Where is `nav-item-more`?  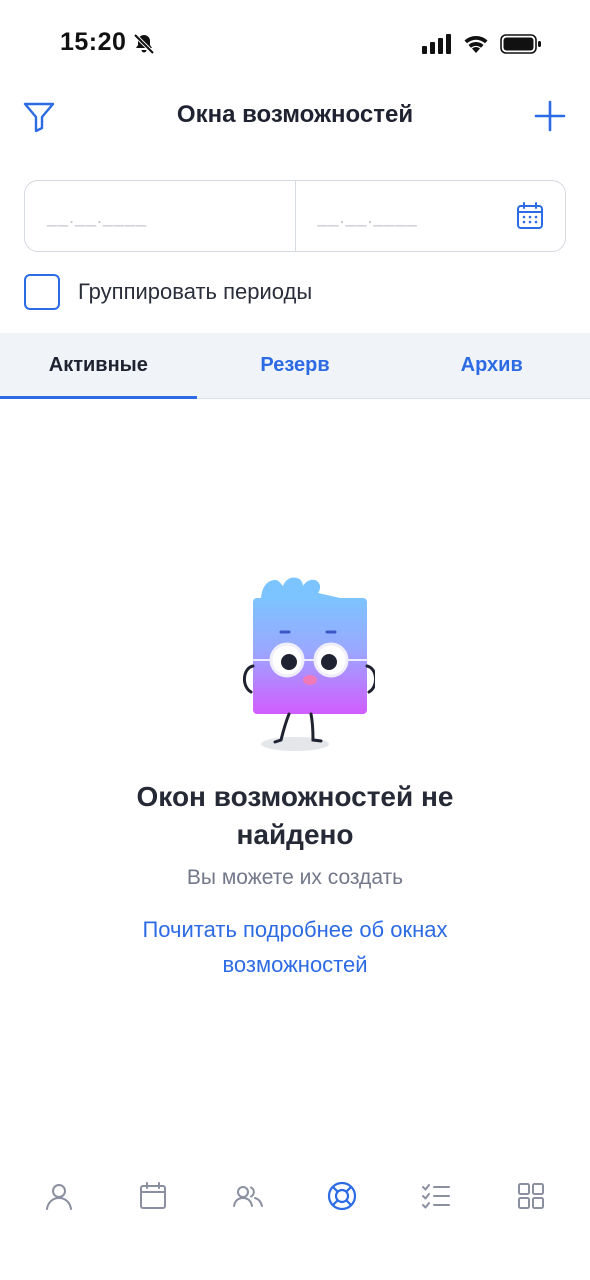 nav-item-more is located at coordinates (531, 1196).